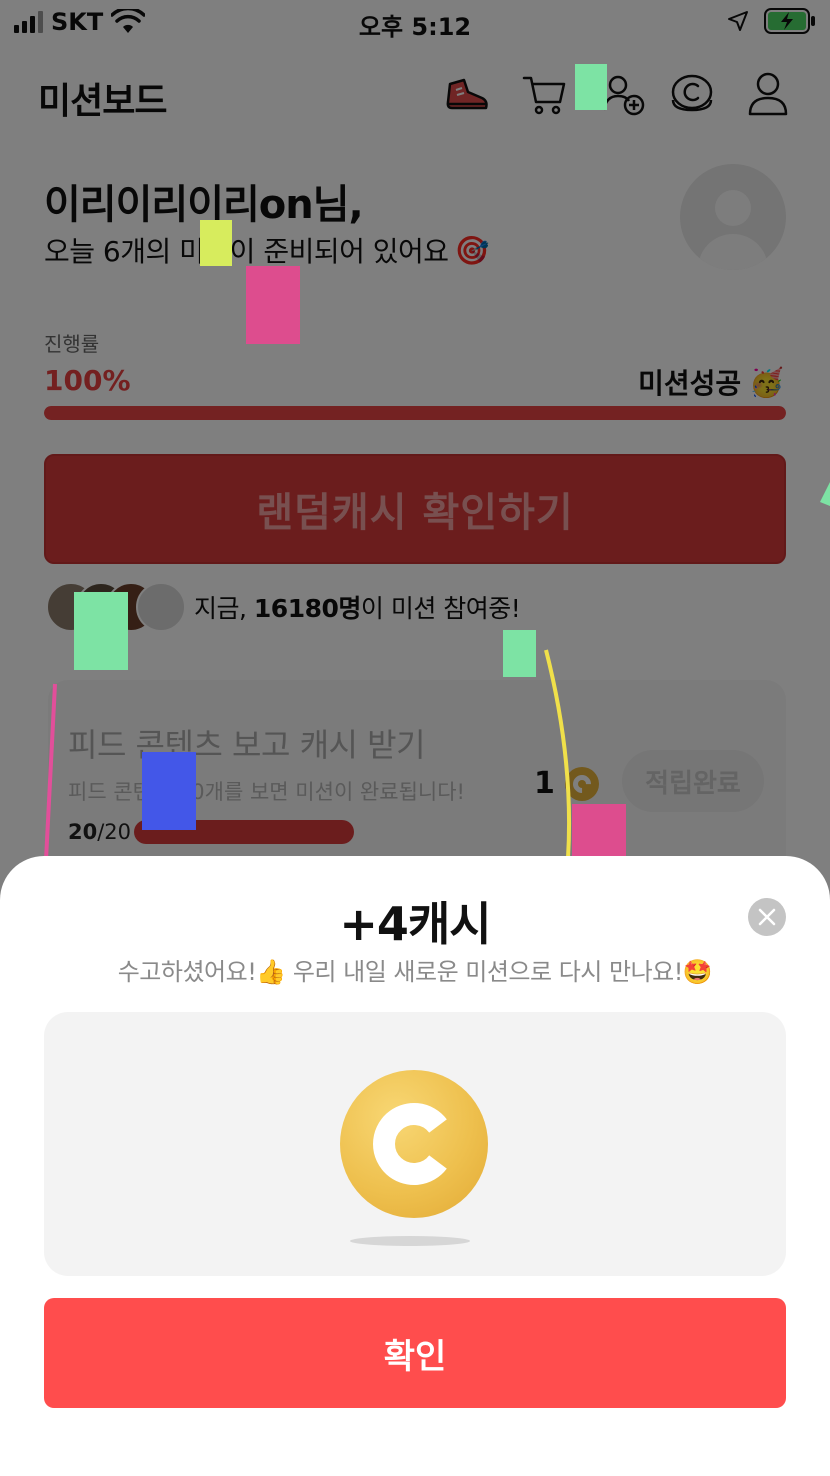 This screenshot has height=1476, width=830. I want to click on close-button, so click(767, 917).